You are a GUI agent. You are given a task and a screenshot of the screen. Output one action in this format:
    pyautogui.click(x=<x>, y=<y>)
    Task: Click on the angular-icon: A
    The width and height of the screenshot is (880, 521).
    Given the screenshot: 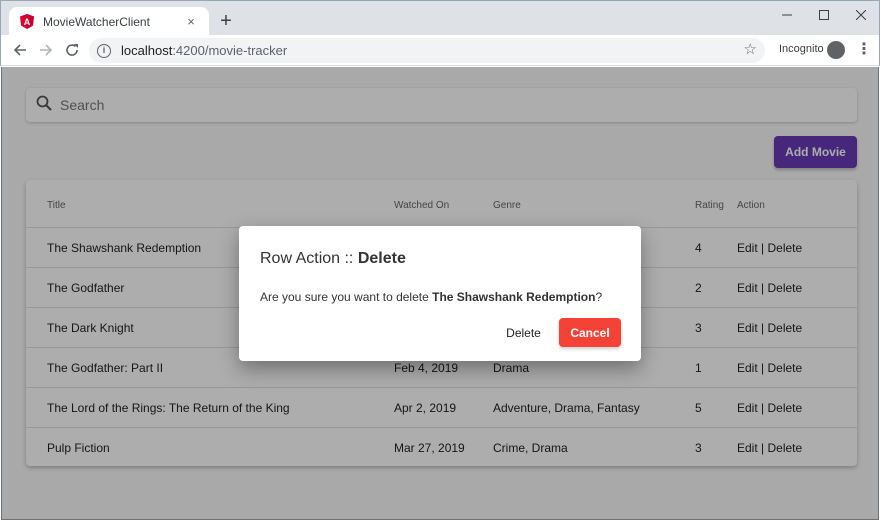 What is the action you would take?
    pyautogui.click(x=27, y=22)
    